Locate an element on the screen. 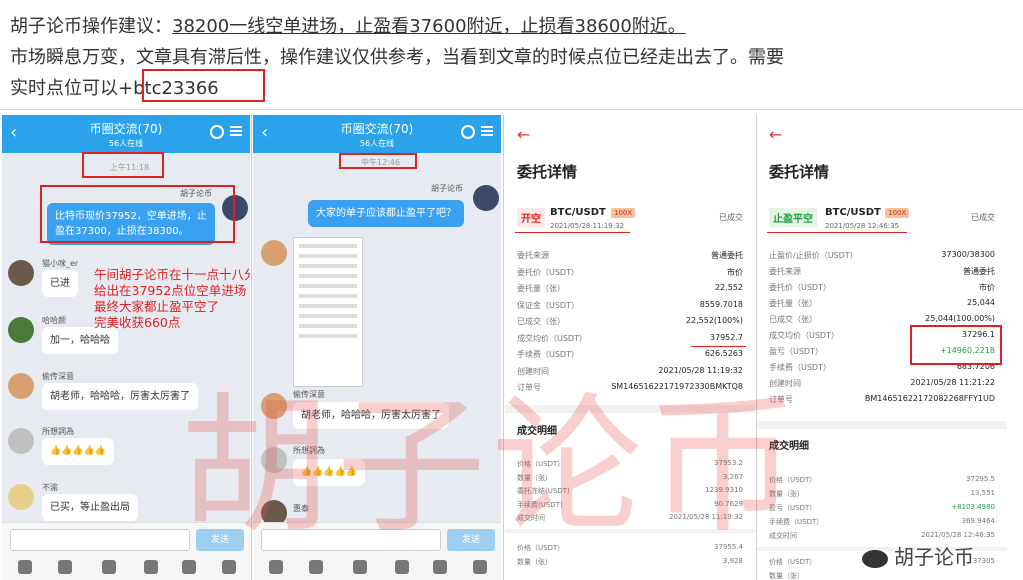  row-value: 369.9464 is located at coordinates (978, 521).